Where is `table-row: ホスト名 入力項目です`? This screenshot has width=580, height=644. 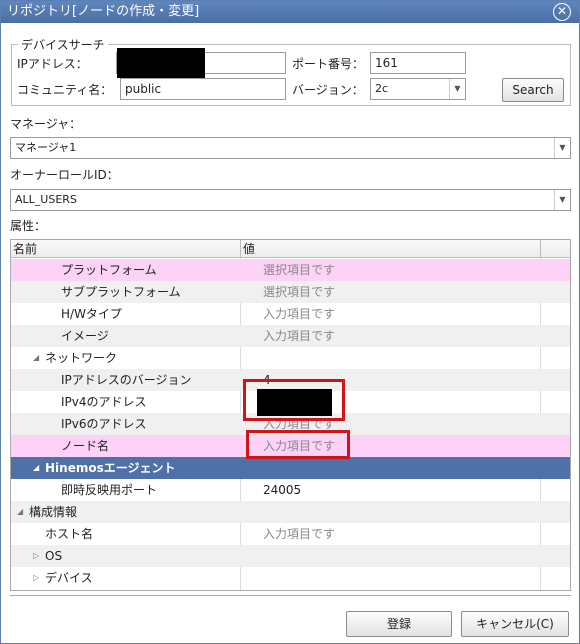 table-row: ホスト名 入力項目です is located at coordinates (290, 534).